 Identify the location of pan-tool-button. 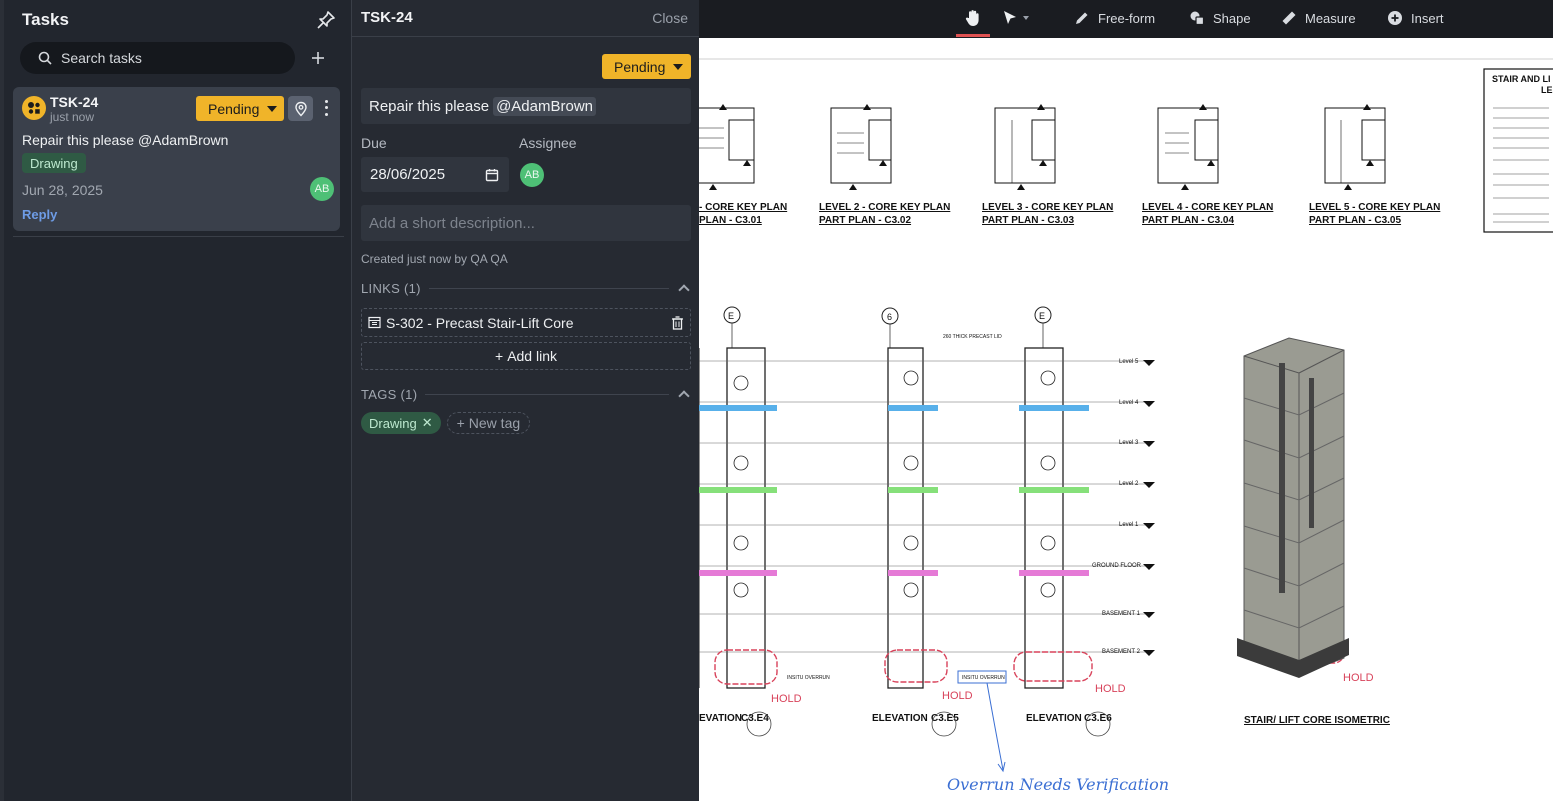
(973, 18).